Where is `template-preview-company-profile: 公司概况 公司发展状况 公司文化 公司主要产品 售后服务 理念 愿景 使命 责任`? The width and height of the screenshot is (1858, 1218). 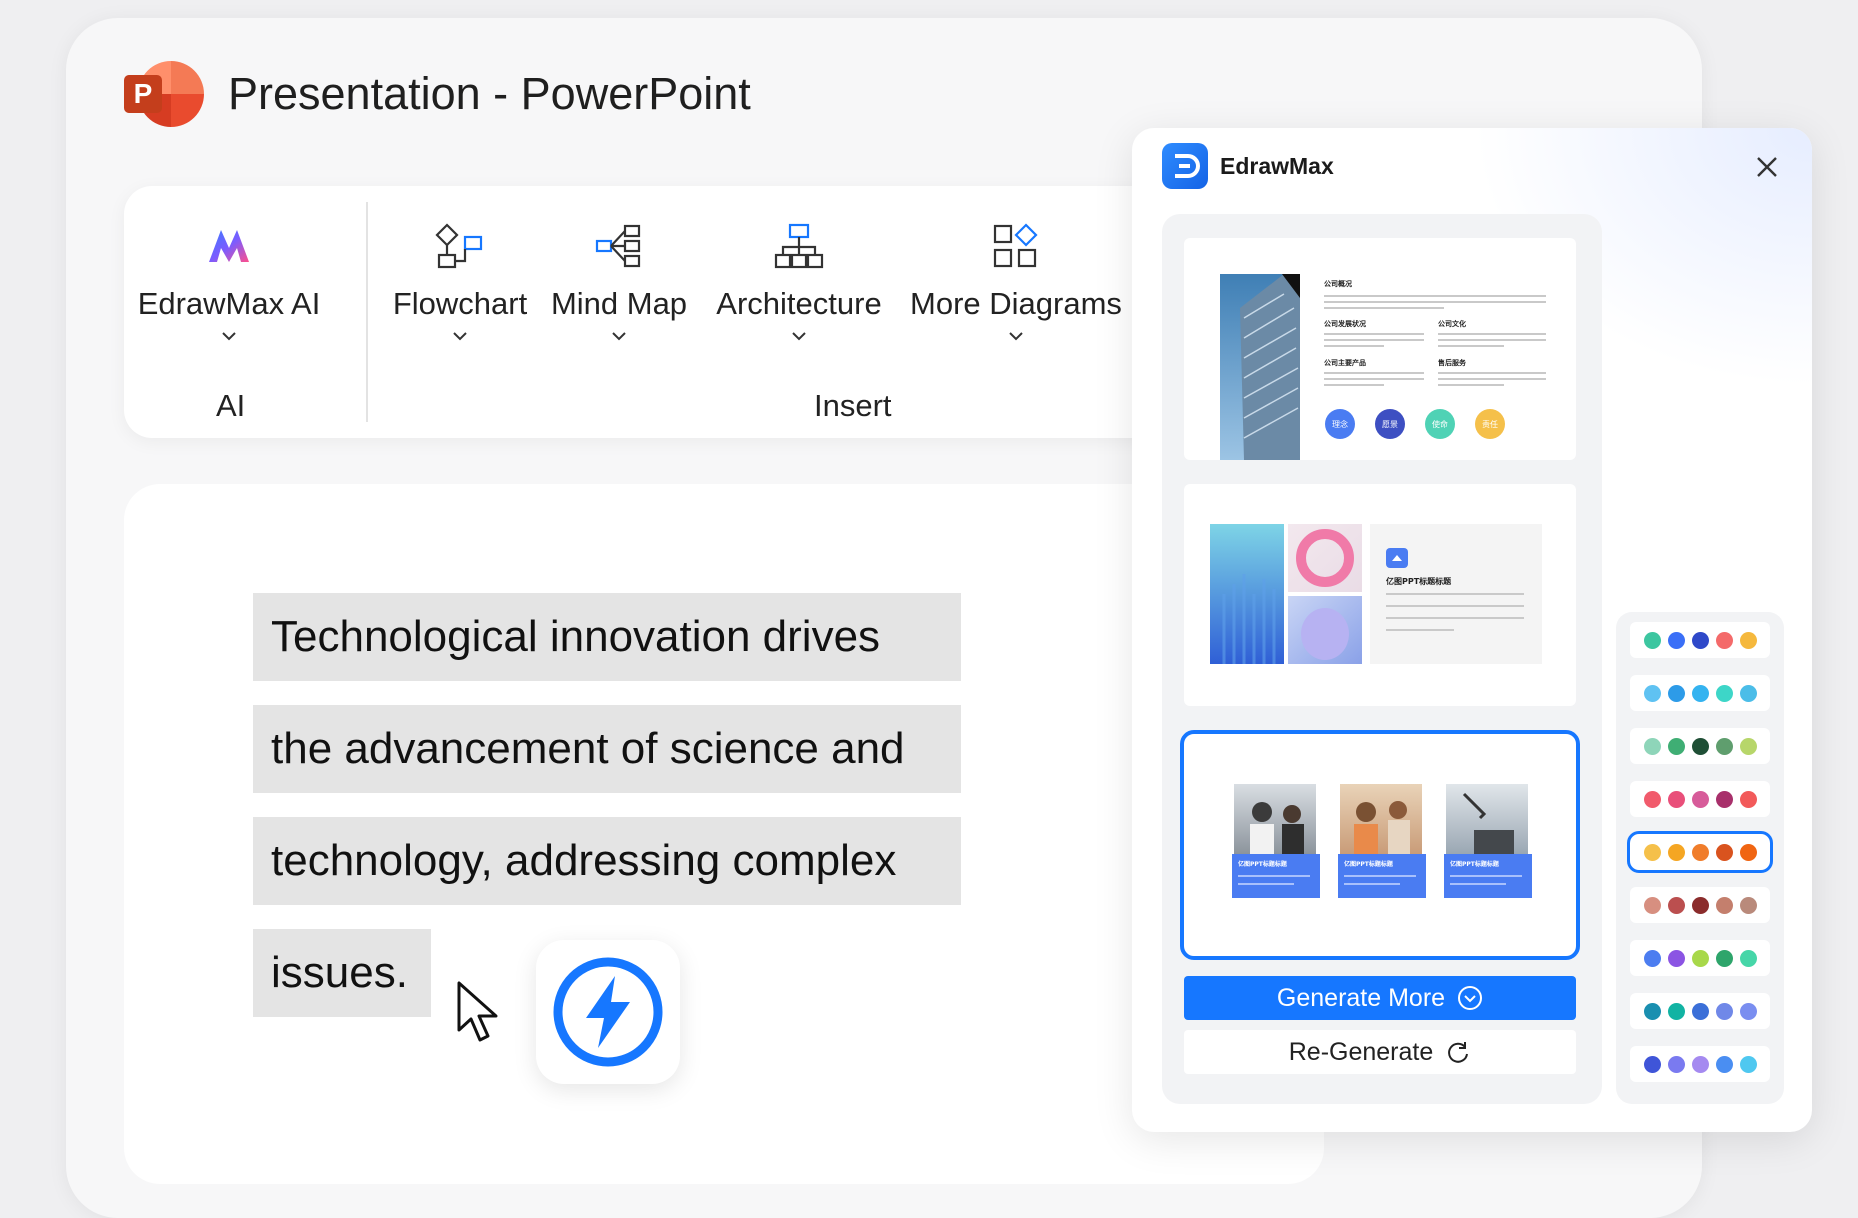
template-preview-company-profile: 公司概况 公司发展状况 公司文化 公司主要产品 售后服务 理念 愿景 使命 责任 is located at coordinates (1383, 367).